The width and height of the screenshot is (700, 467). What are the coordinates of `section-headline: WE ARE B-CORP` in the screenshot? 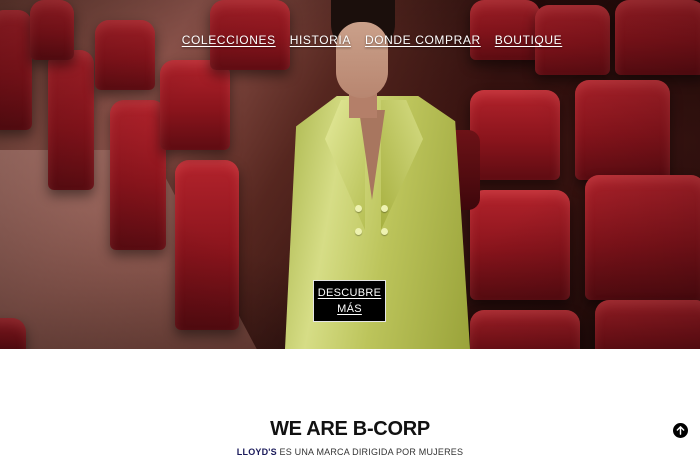 It's located at (350, 429).